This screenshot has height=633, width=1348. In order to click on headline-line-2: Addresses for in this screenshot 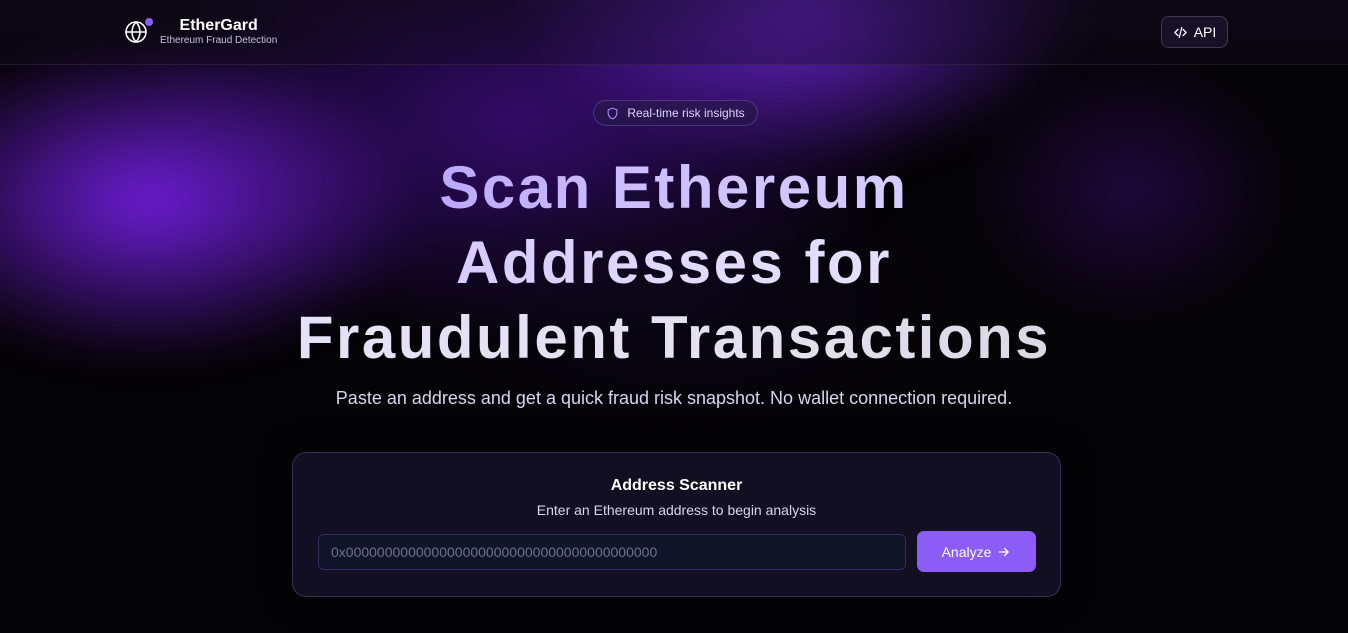, I will do `click(674, 262)`.